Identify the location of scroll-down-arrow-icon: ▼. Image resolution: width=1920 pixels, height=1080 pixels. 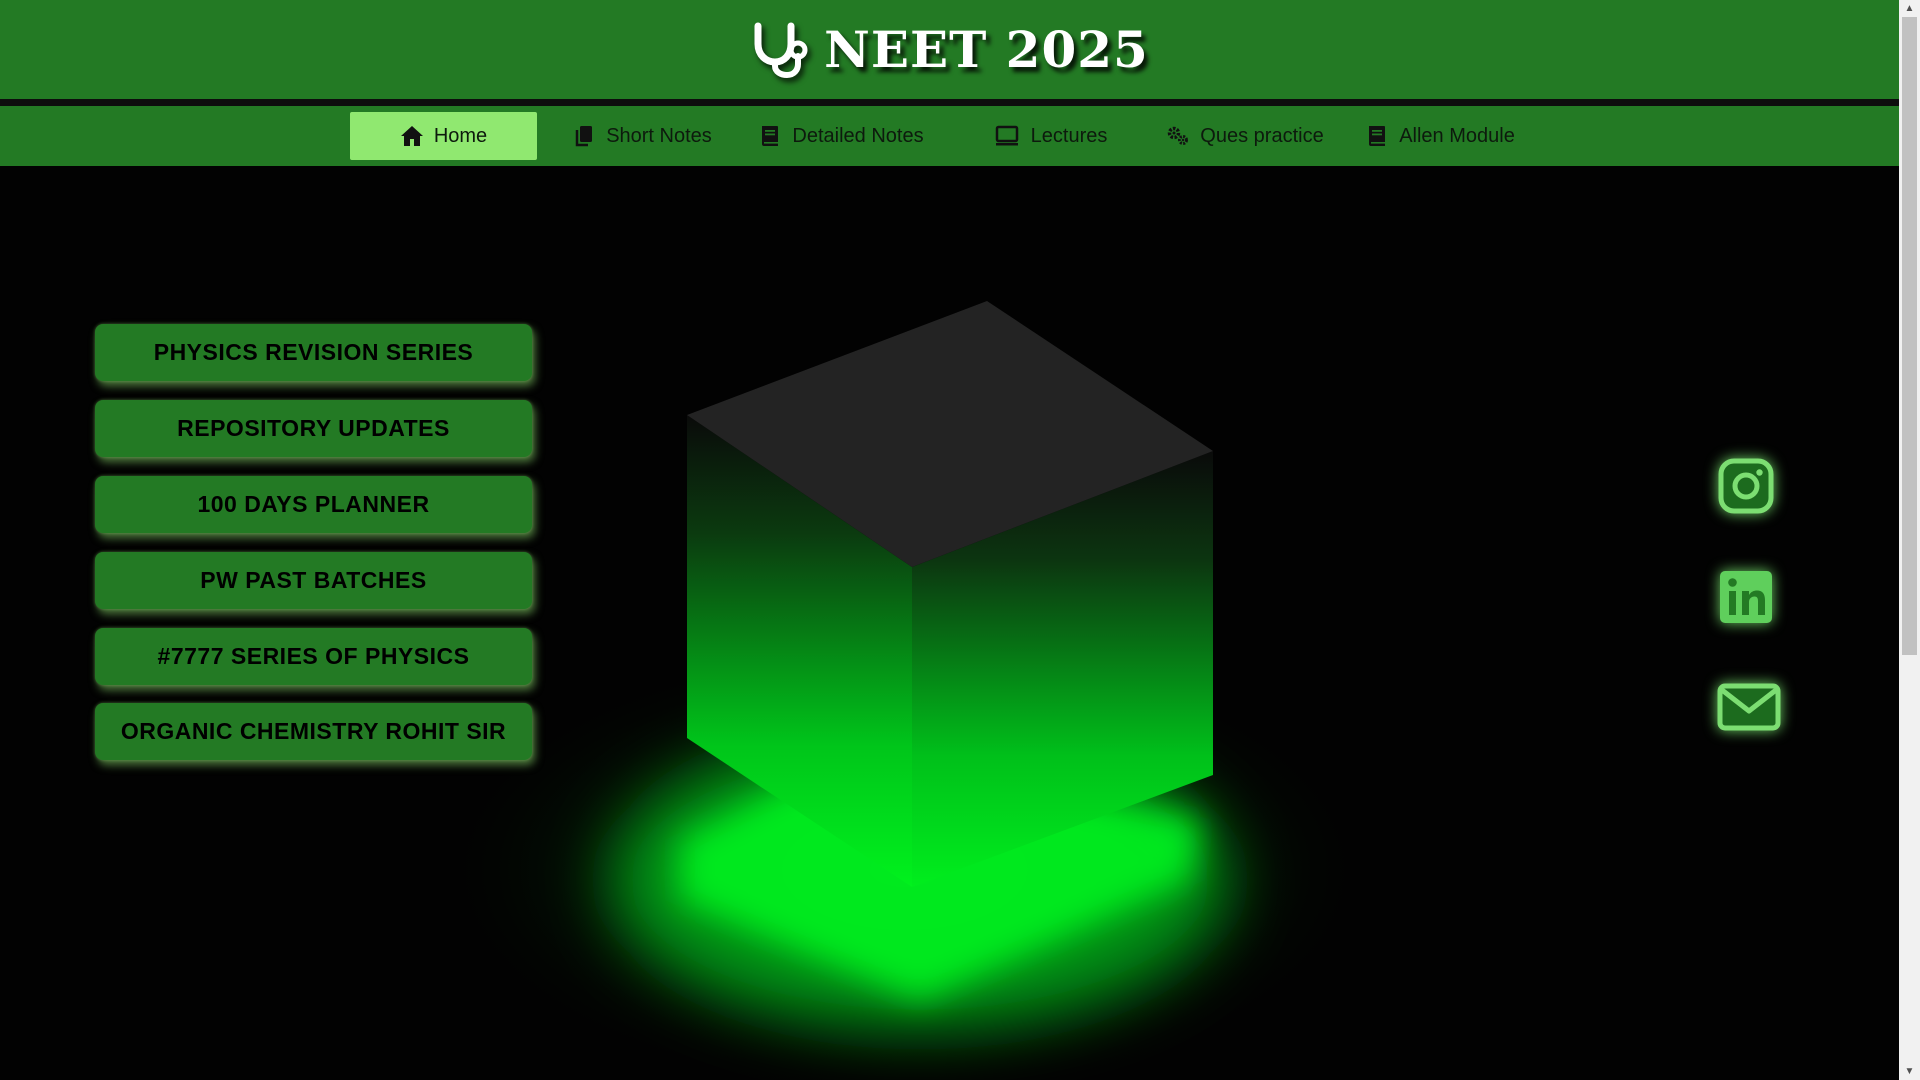
(1909, 1071).